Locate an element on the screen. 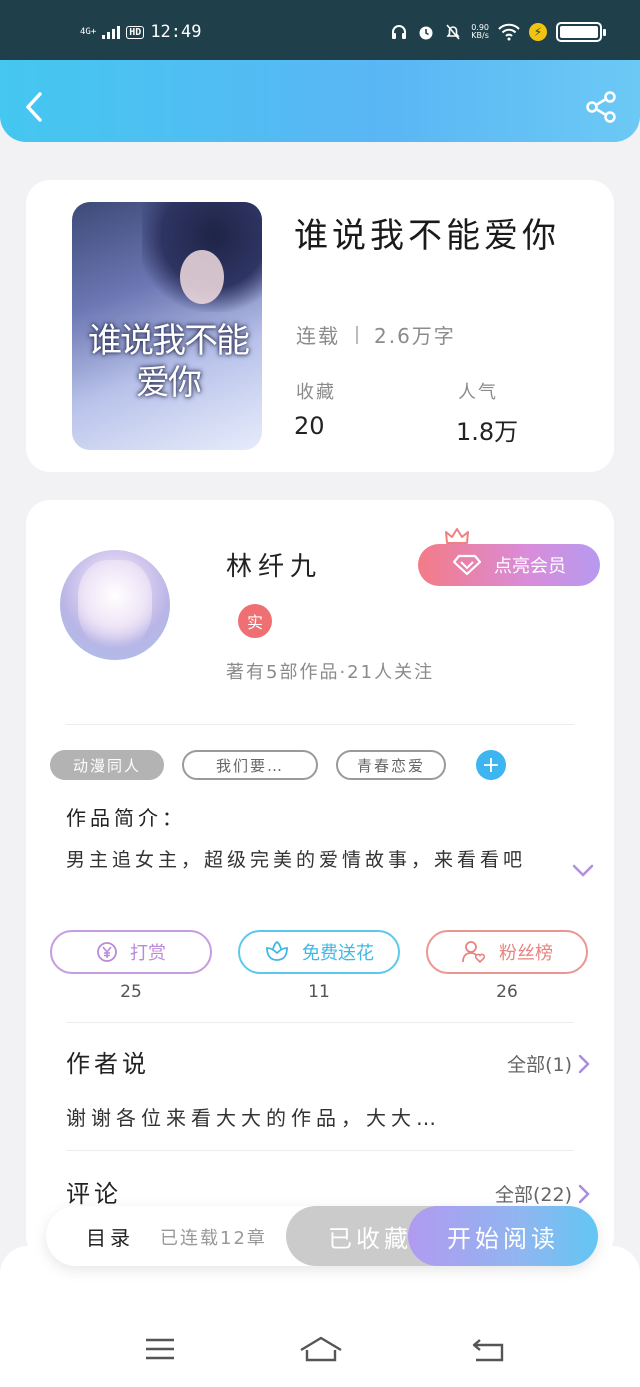  yuan-coin-icon is located at coordinates (107, 952).